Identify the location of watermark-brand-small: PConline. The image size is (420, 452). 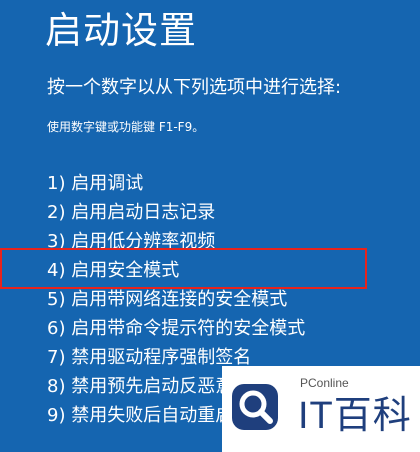
(324, 383).